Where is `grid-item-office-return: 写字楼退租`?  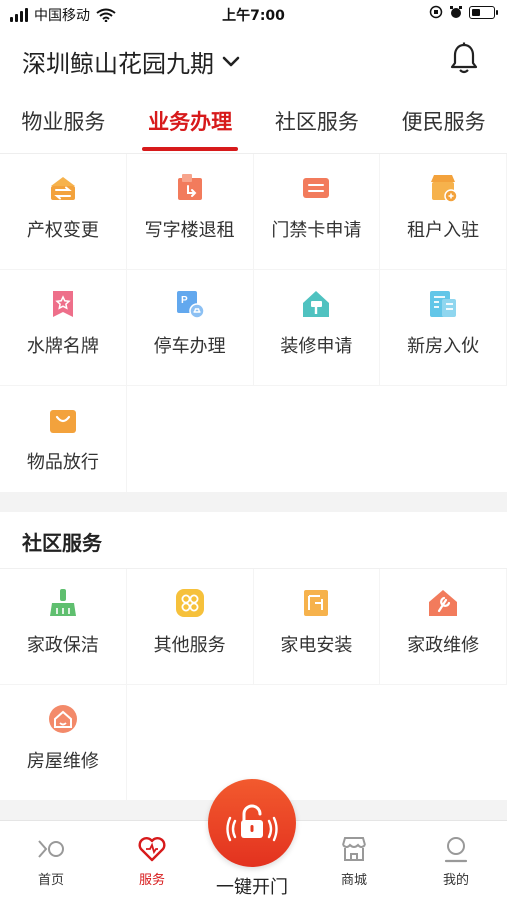 grid-item-office-return: 写字楼退租 is located at coordinates (190, 212).